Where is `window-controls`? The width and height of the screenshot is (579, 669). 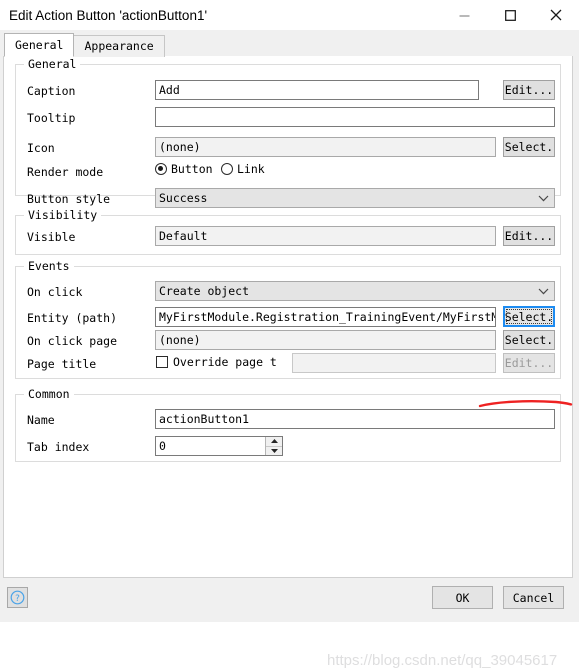 window-controls is located at coordinates (510, 15).